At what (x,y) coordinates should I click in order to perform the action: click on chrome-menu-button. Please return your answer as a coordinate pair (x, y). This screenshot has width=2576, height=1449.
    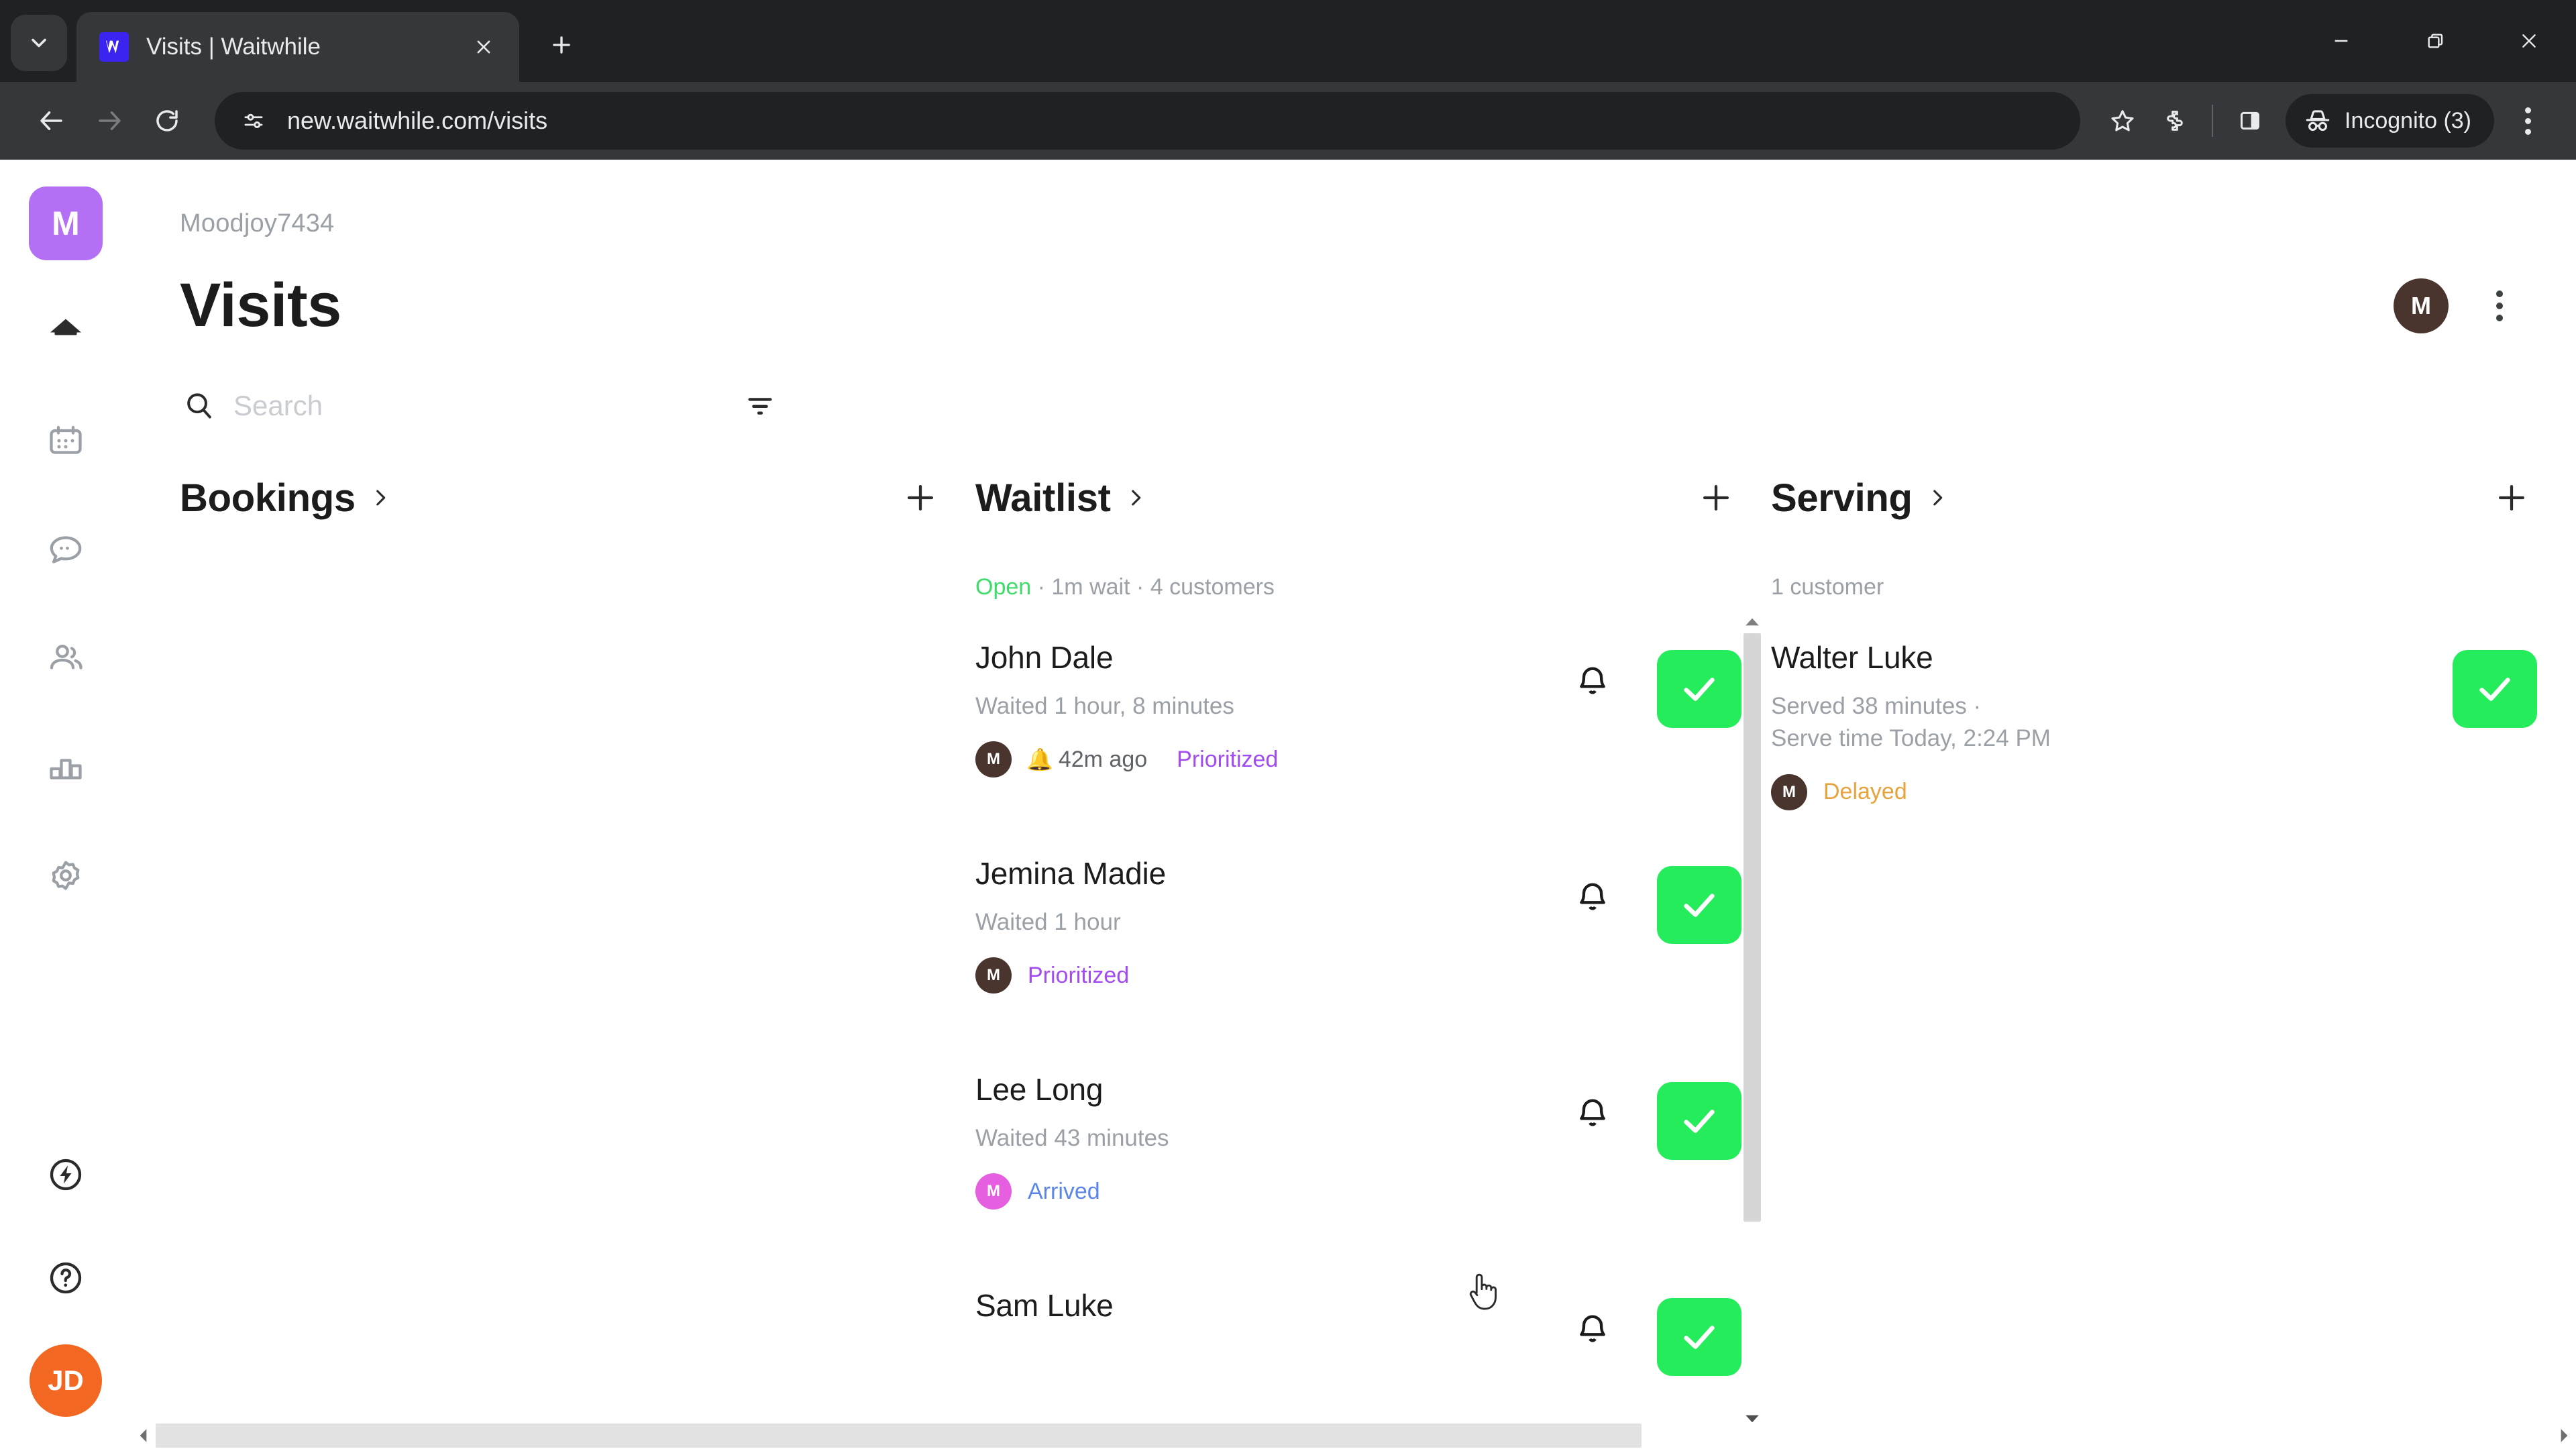
    Looking at the image, I should click on (2527, 120).